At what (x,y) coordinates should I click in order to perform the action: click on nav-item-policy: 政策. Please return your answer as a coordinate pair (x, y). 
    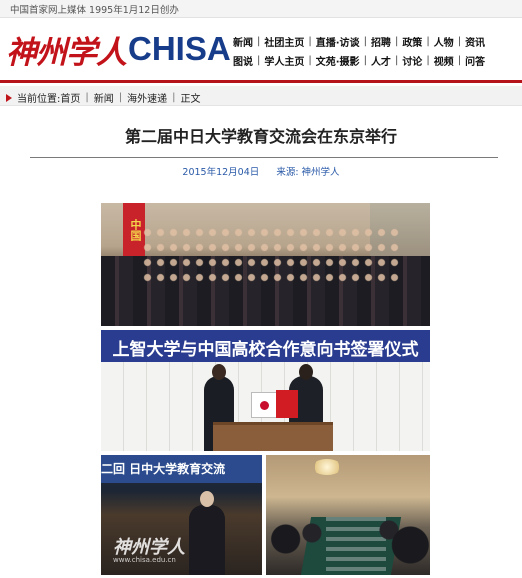
    Looking at the image, I should click on (412, 41).